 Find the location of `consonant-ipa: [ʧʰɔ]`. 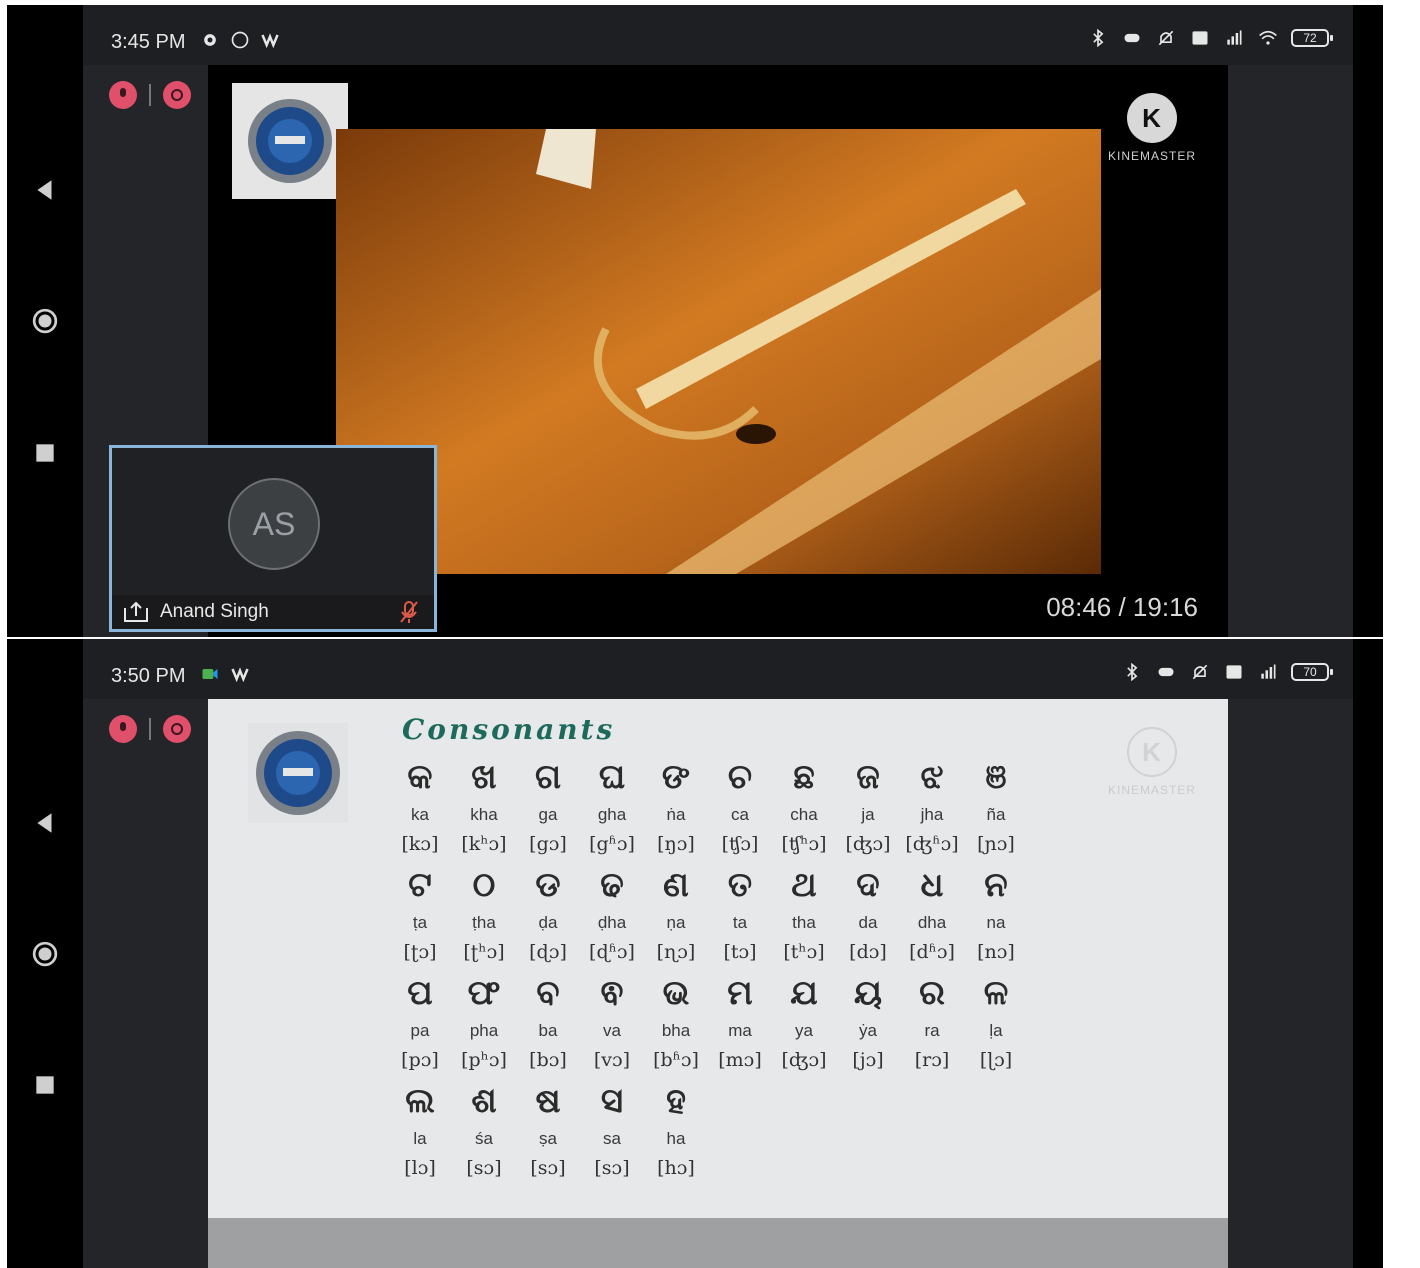

consonant-ipa: [ʧʰɔ] is located at coordinates (804, 844).